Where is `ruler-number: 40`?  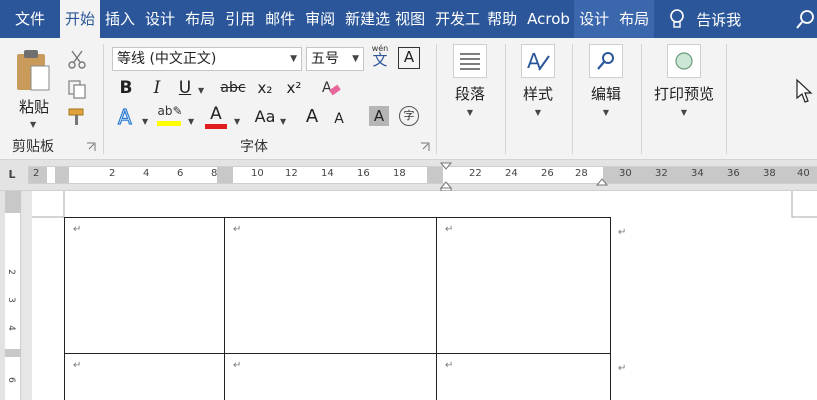 ruler-number: 40 is located at coordinates (803, 173).